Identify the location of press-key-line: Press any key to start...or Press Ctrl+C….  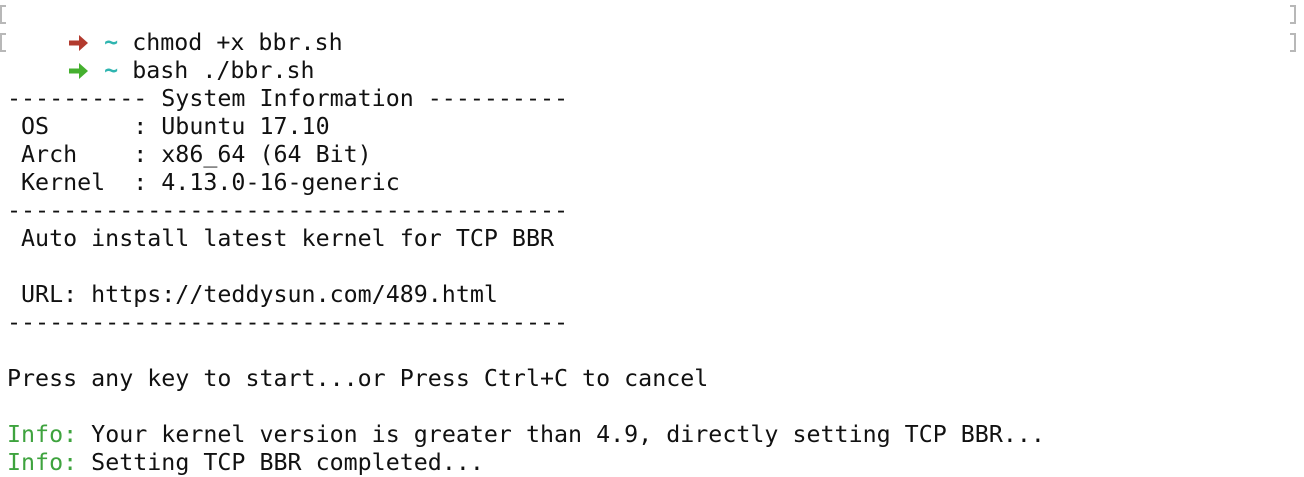
(358, 378).